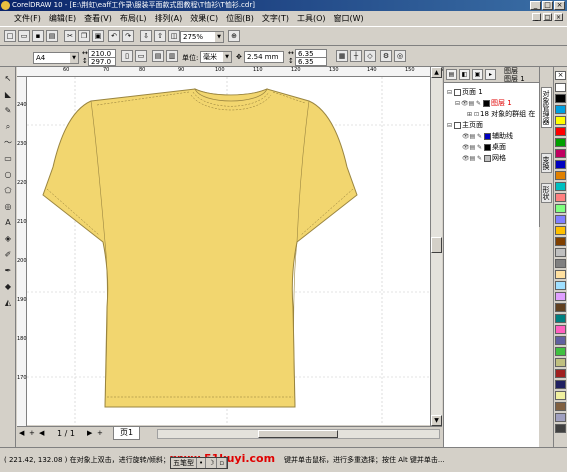 The image size is (567, 472). I want to click on ime-mode-label: 五笔型, so click(184, 463).